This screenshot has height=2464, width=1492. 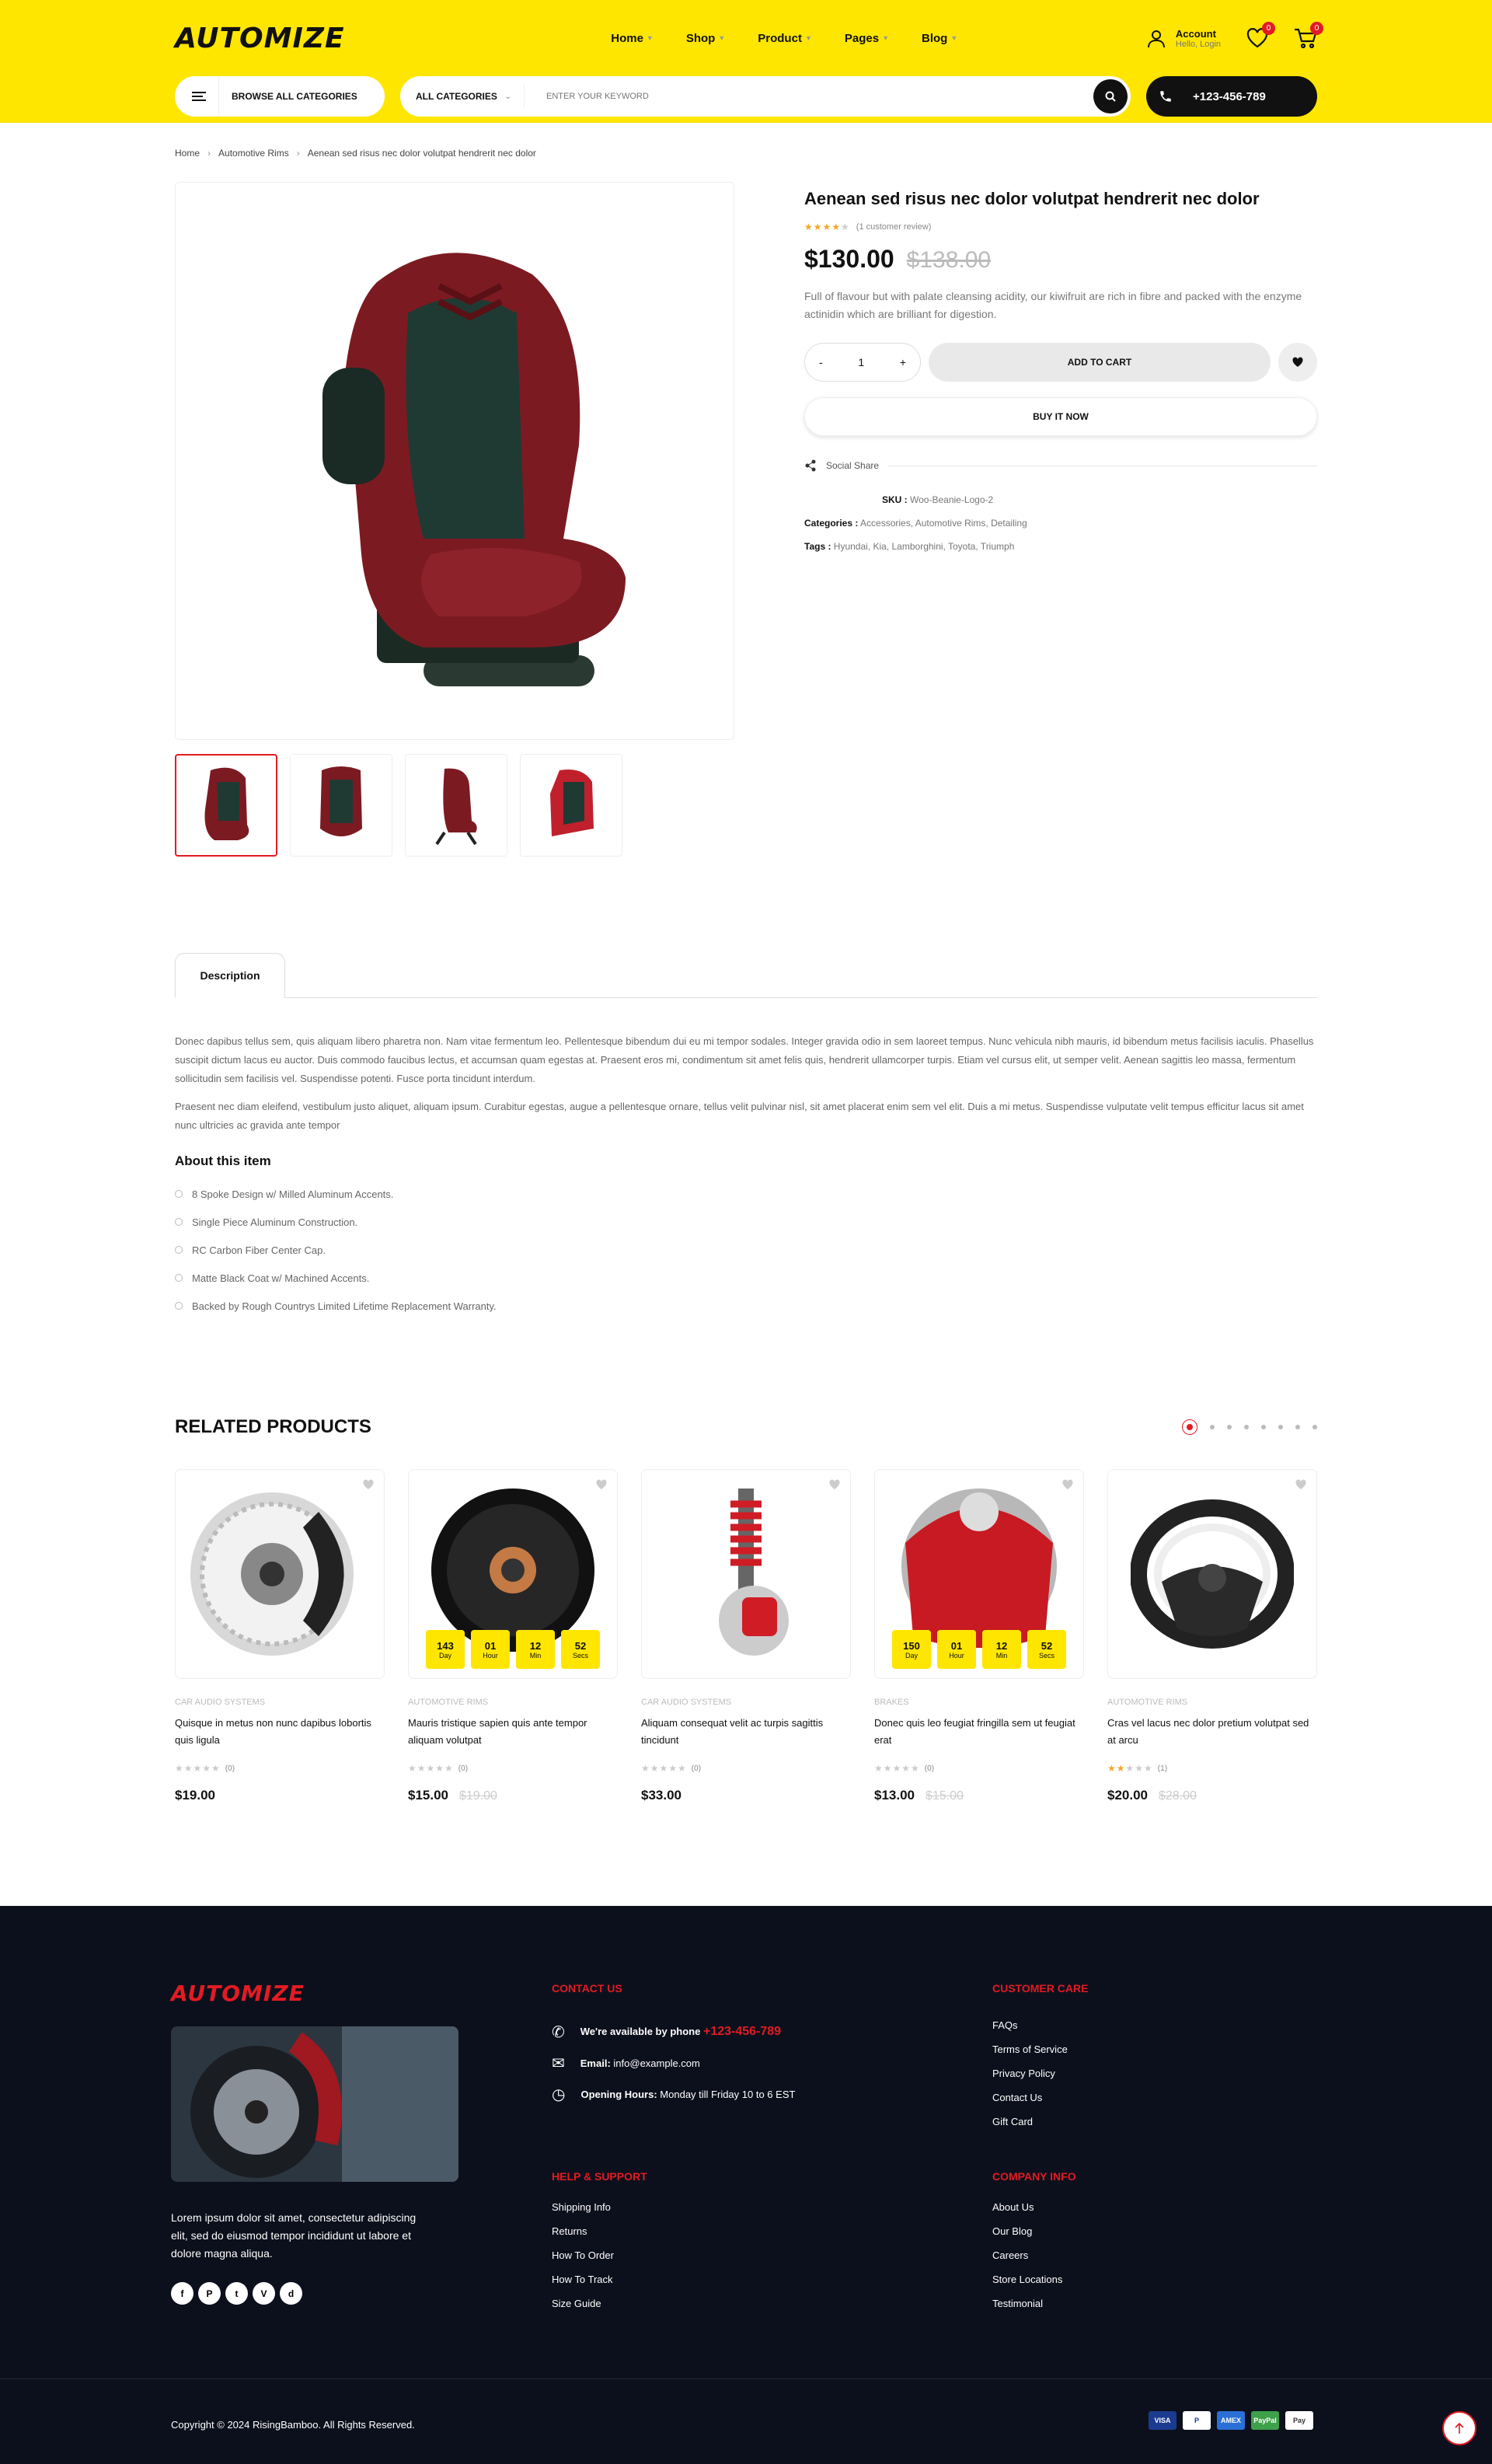 I want to click on tab-description: Description, so click(x=230, y=975).